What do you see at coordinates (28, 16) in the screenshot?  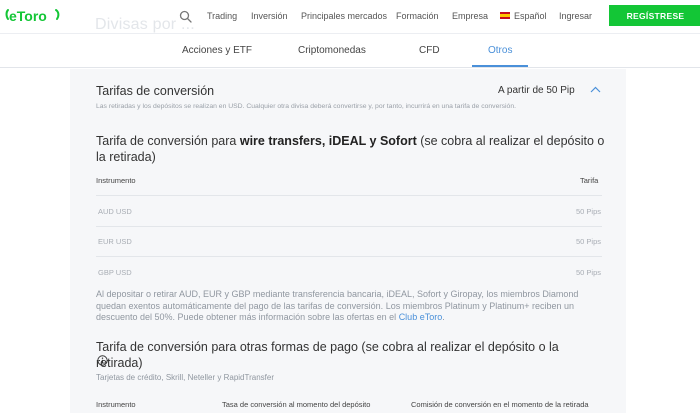 I see `svg-text: eToro` at bounding box center [28, 16].